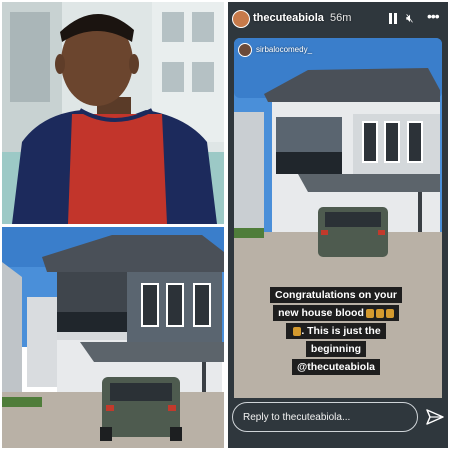  Describe the element at coordinates (241, 19) in the screenshot. I see `story-avatar` at that location.